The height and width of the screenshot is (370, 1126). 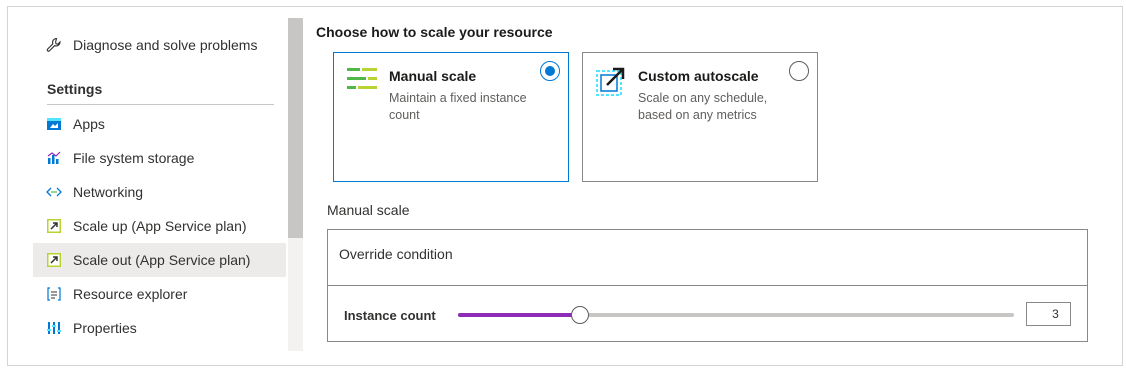 What do you see at coordinates (165, 45) in the screenshot?
I see `sidebar-item-label: Diagnose and solve problems` at bounding box center [165, 45].